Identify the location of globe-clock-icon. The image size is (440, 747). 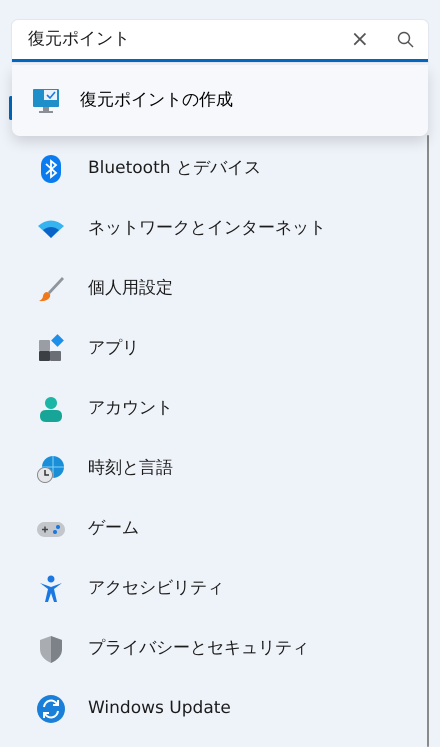
(51, 469).